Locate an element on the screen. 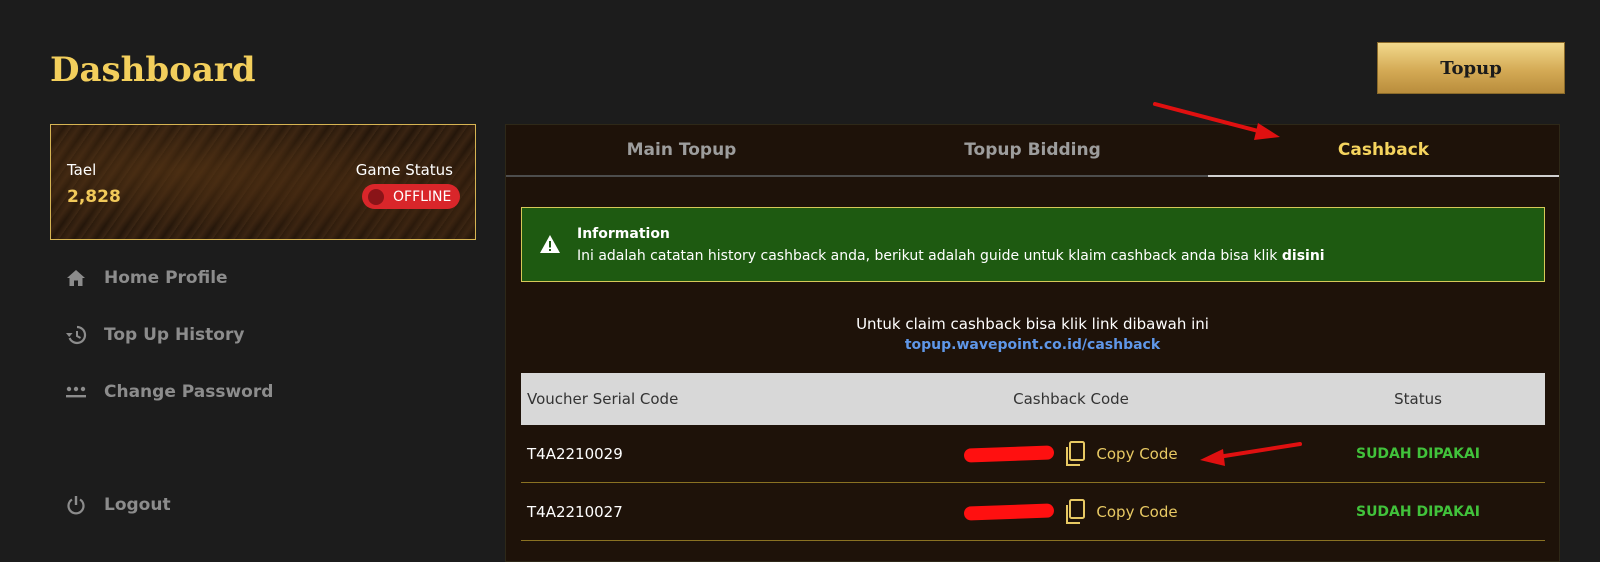 The height and width of the screenshot is (562, 1600). voucher-serial-code: T4A2210029 is located at coordinates (575, 453).